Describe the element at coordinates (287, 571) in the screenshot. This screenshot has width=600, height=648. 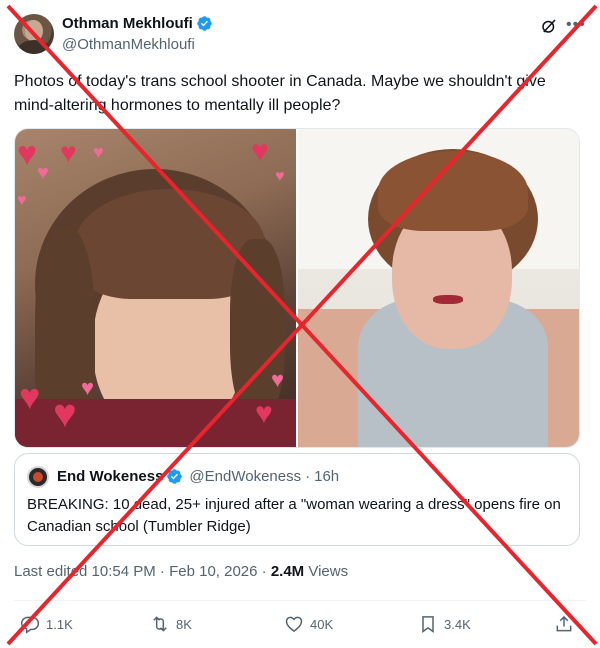
I see `views-count: 2.4M` at that location.